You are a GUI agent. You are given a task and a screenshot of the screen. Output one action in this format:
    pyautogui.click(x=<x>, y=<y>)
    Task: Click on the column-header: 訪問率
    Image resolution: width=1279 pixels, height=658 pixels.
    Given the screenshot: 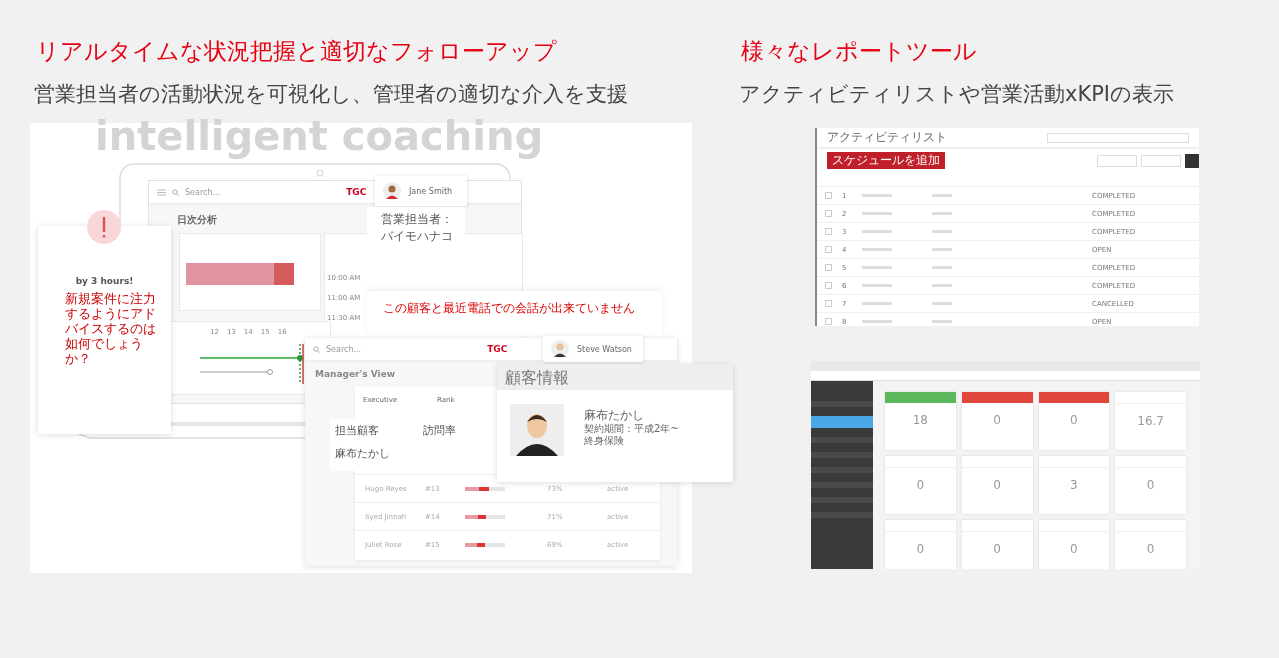 What is the action you would take?
    pyautogui.click(x=439, y=430)
    